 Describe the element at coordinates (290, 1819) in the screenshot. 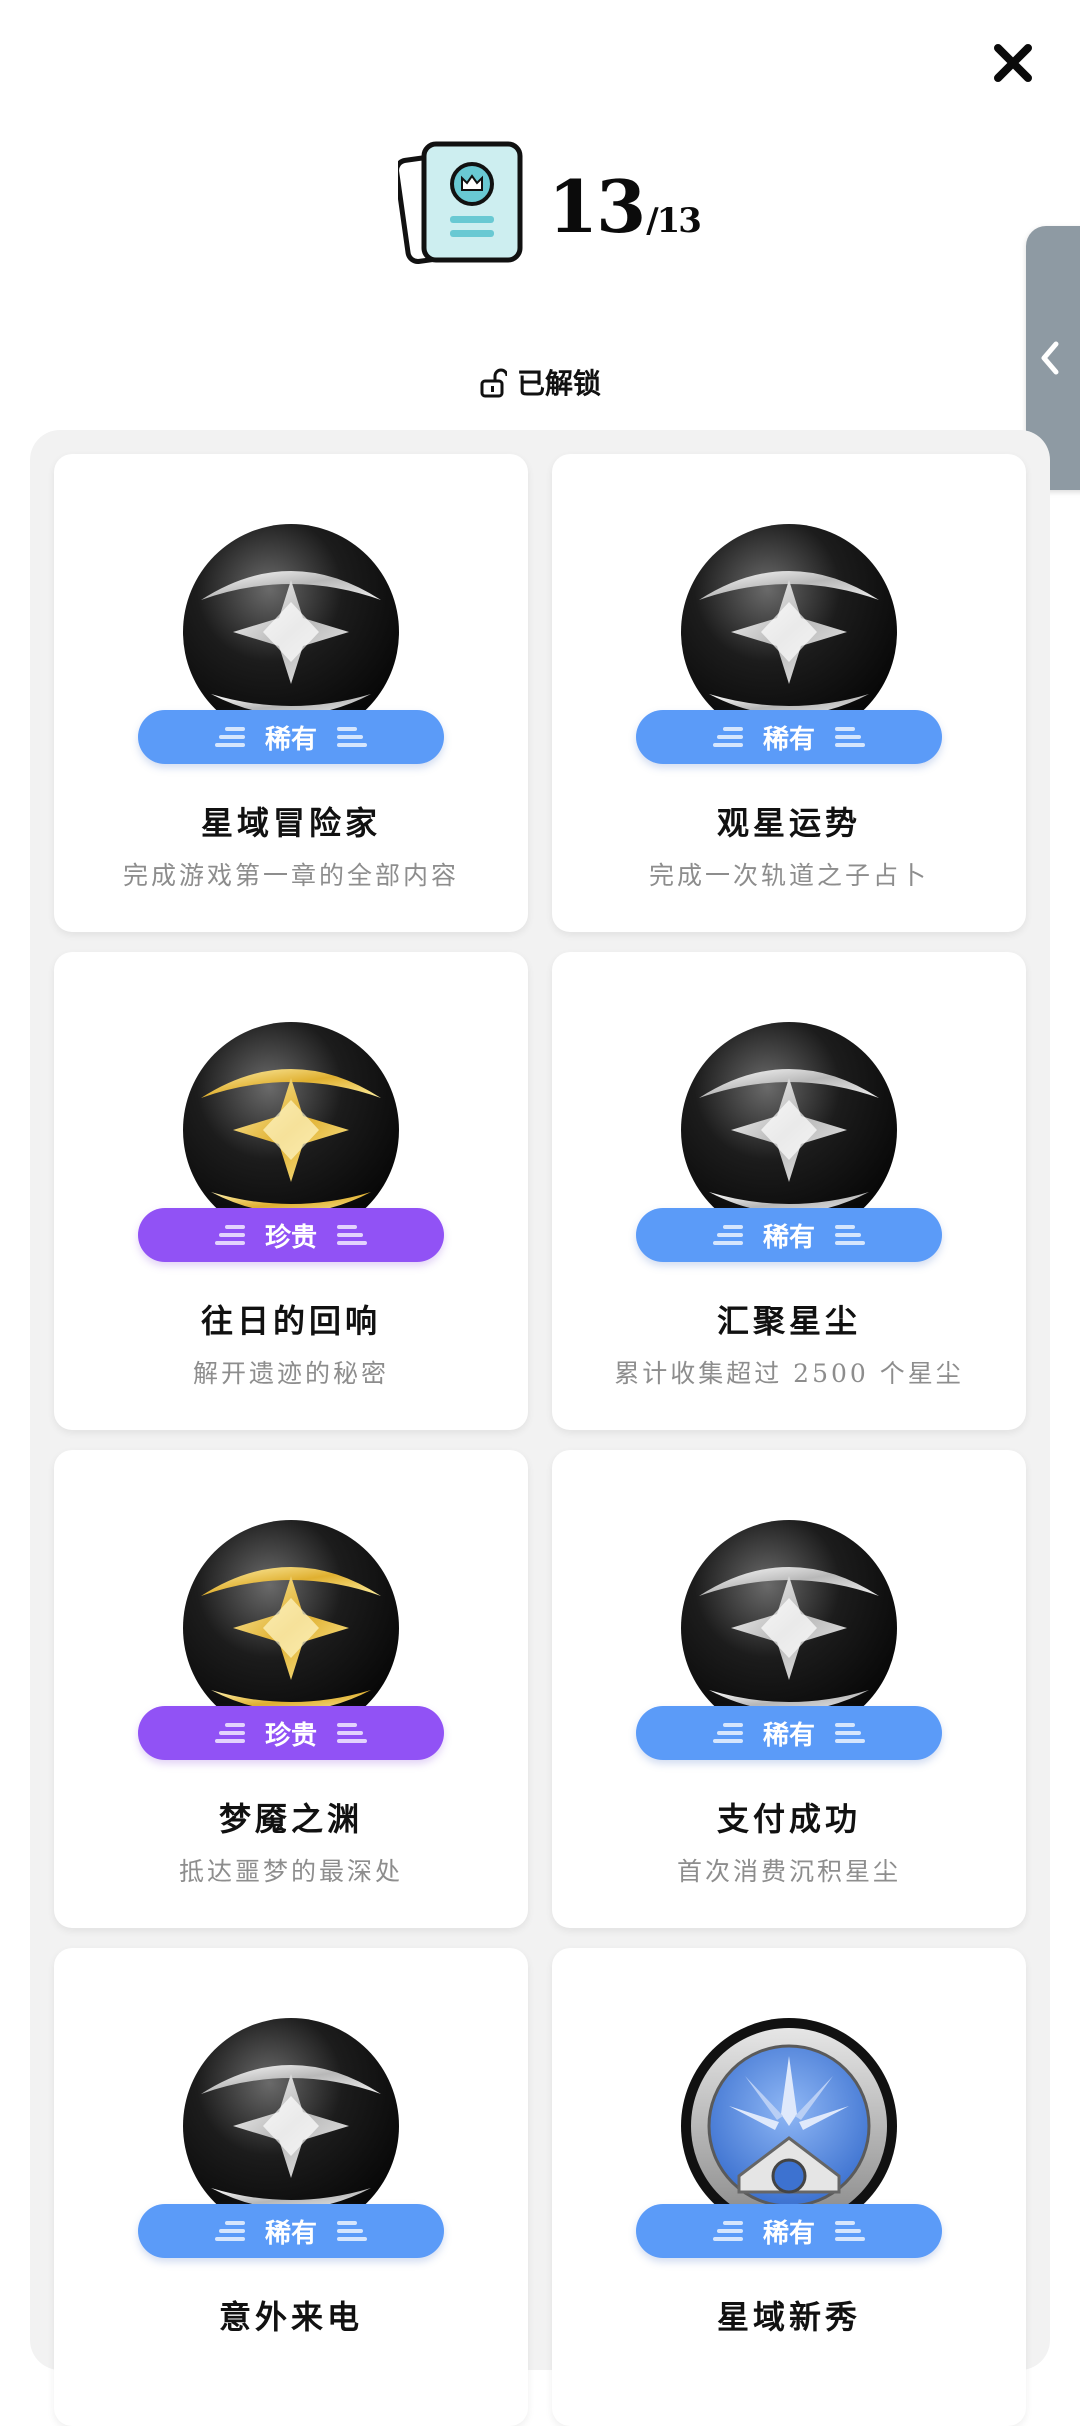

I see `achievement-title: 梦魇之渊` at that location.